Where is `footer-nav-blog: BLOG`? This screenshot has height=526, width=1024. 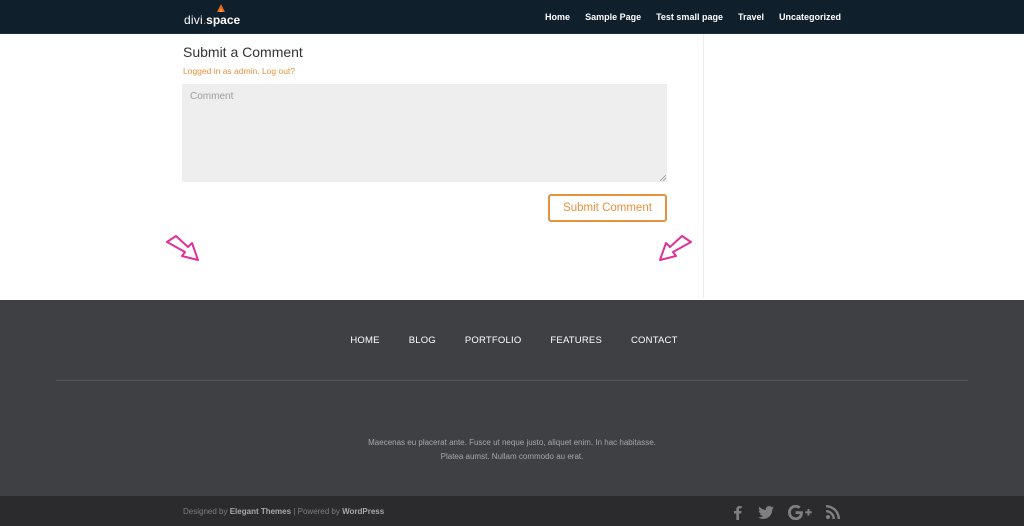
footer-nav-blog: BLOG is located at coordinates (422, 340).